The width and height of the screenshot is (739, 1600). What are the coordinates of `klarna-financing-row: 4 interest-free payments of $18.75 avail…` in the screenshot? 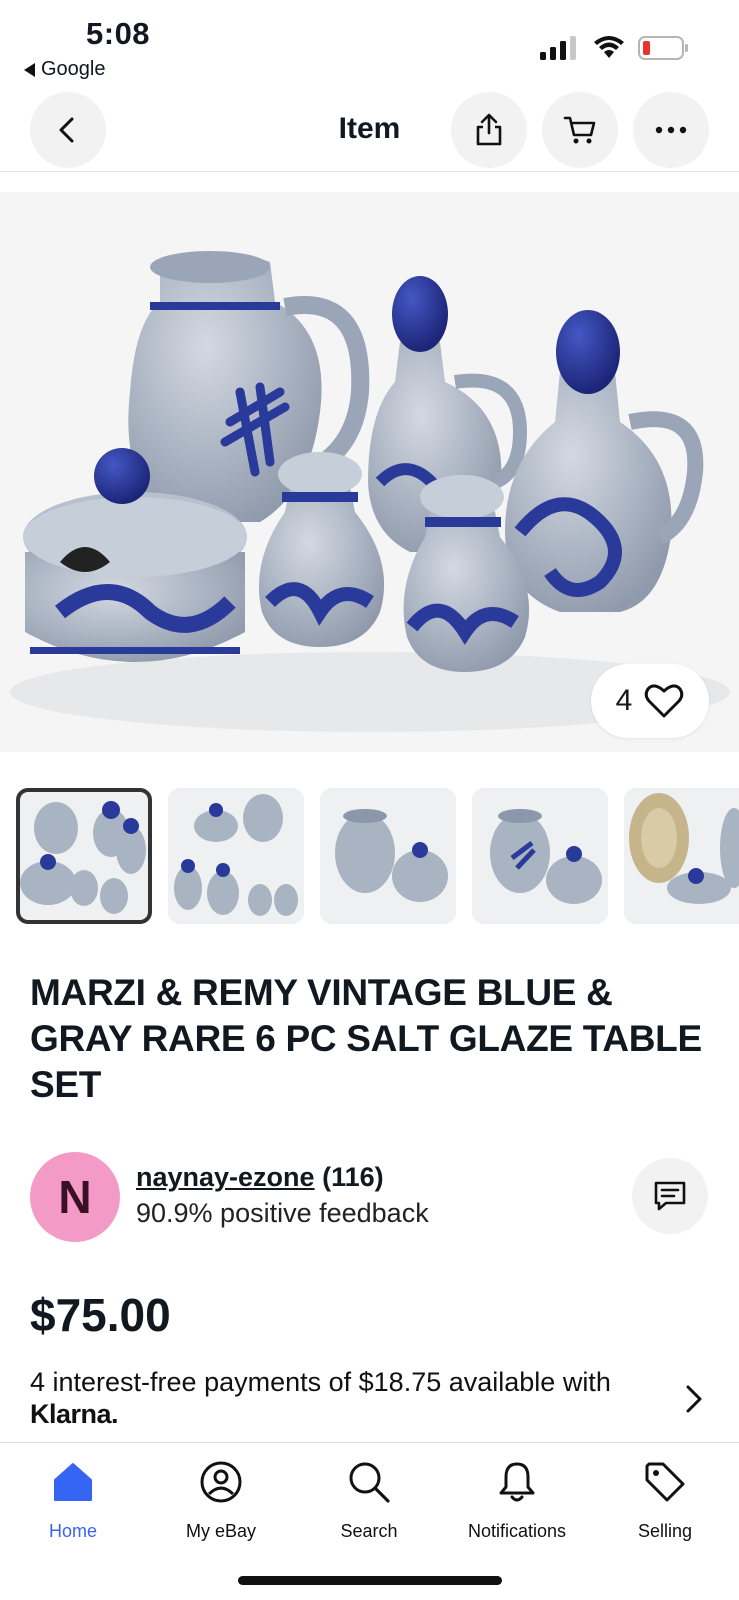 It's located at (350, 1398).